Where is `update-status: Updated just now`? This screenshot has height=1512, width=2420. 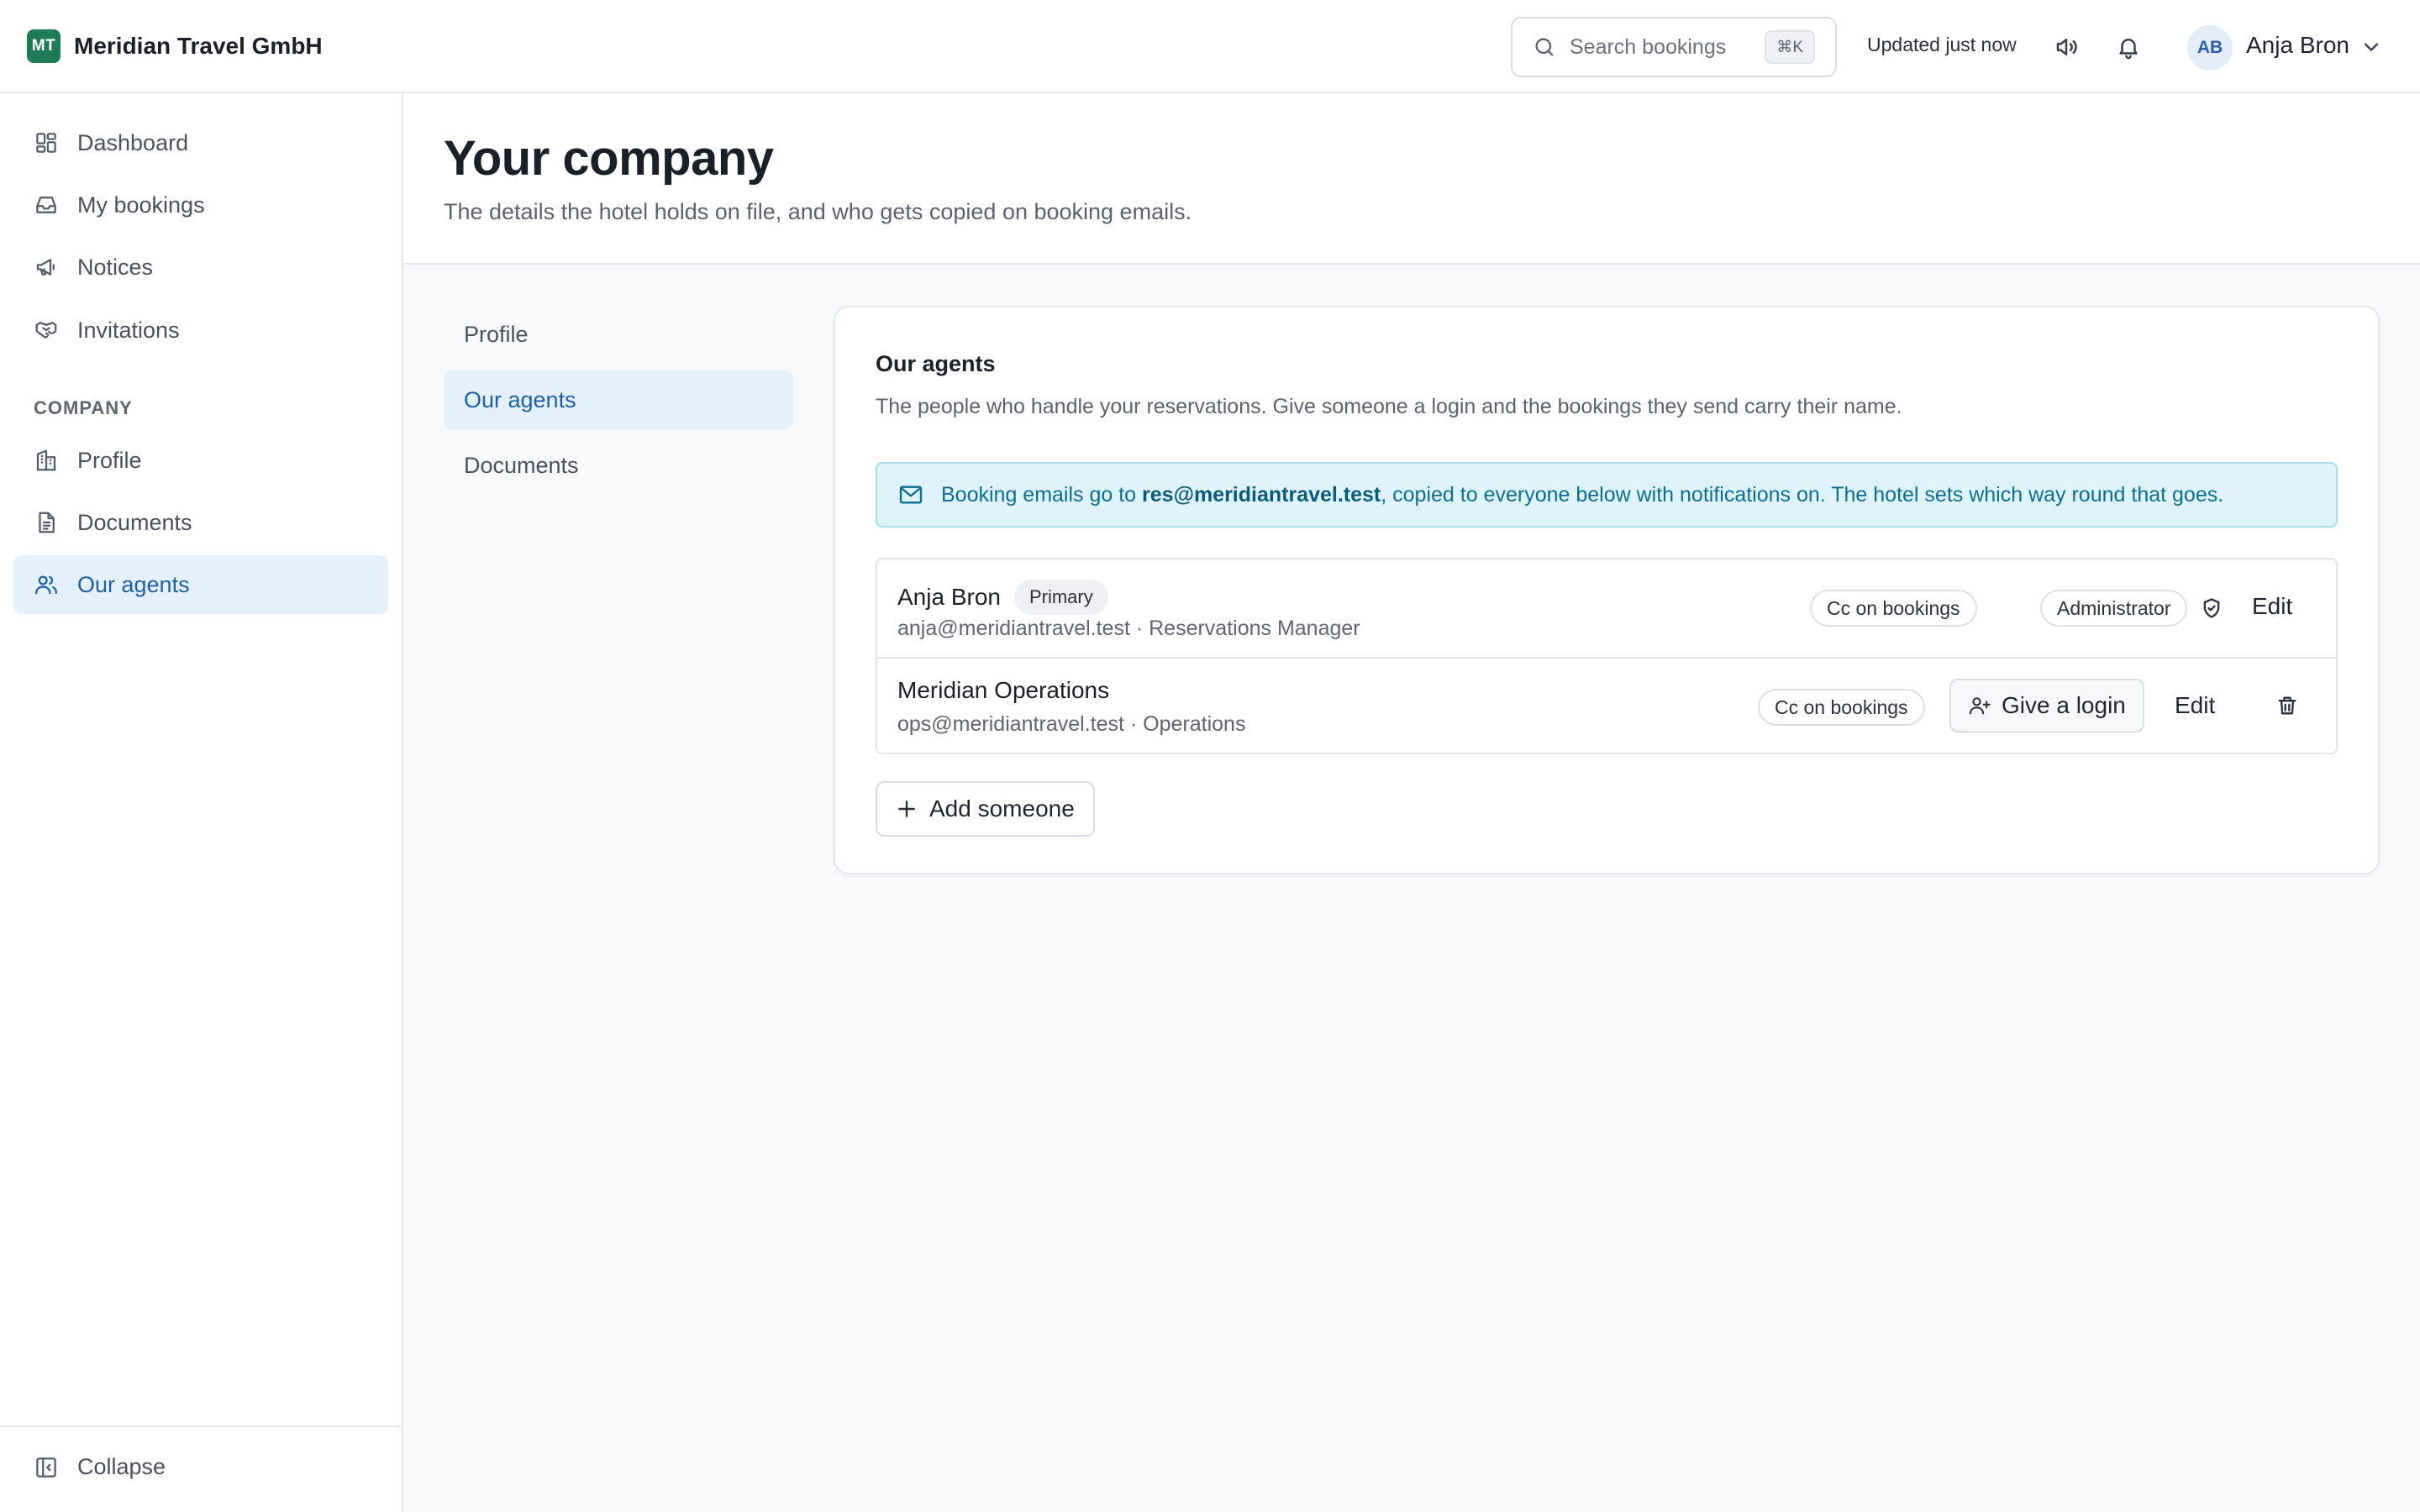 update-status: Updated just now is located at coordinates (1942, 44).